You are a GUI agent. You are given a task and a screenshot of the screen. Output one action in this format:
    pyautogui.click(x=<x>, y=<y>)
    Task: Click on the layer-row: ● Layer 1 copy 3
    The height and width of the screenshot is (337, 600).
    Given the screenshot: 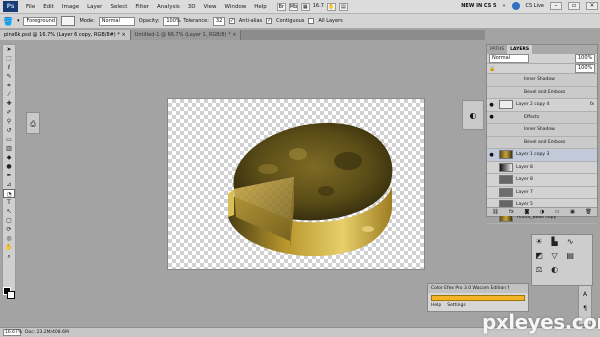 What is the action you would take?
    pyautogui.click(x=542, y=155)
    